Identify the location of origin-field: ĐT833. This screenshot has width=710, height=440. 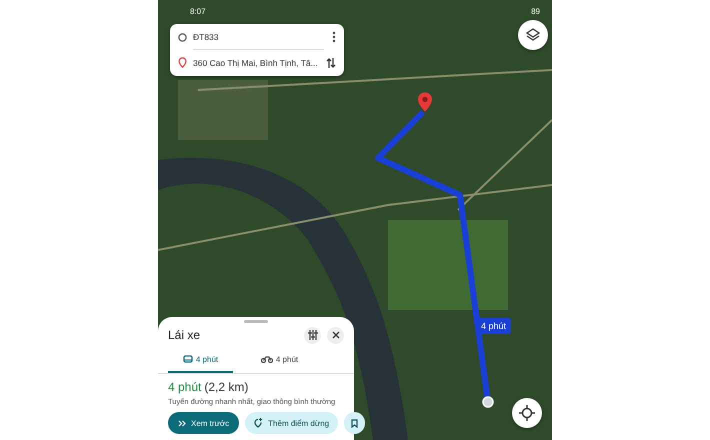
(259, 37).